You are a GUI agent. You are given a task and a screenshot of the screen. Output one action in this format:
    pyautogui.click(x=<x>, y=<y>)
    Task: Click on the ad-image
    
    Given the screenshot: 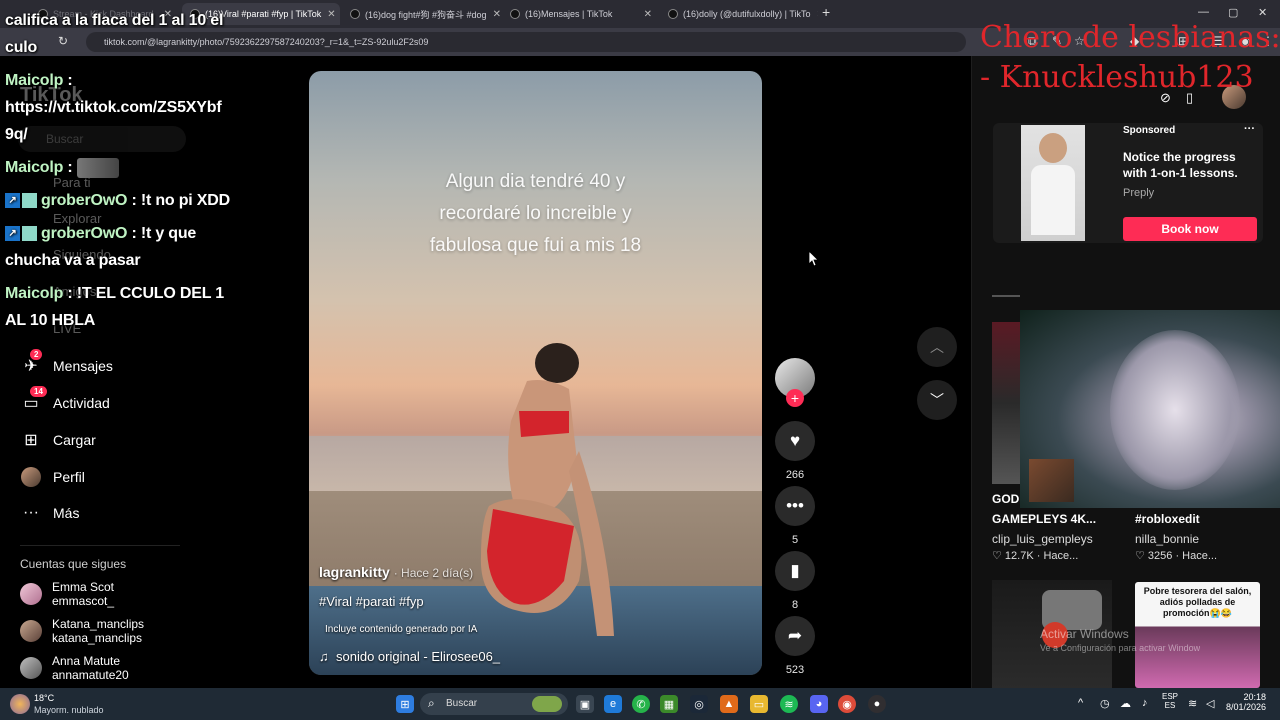 What is the action you would take?
    pyautogui.click(x=1053, y=183)
    